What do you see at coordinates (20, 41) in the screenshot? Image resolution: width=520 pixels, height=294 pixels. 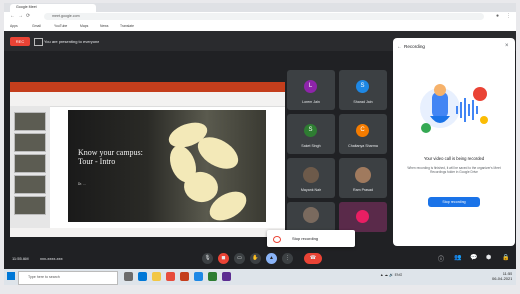 I see `recording-badge: REC` at bounding box center [20, 41].